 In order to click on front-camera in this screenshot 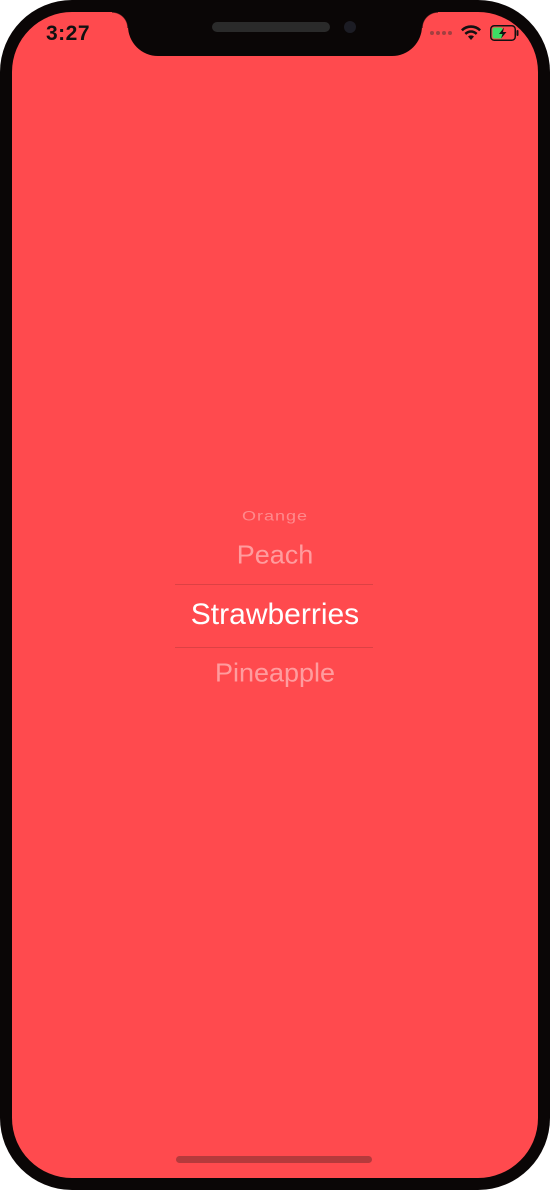, I will do `click(350, 27)`.